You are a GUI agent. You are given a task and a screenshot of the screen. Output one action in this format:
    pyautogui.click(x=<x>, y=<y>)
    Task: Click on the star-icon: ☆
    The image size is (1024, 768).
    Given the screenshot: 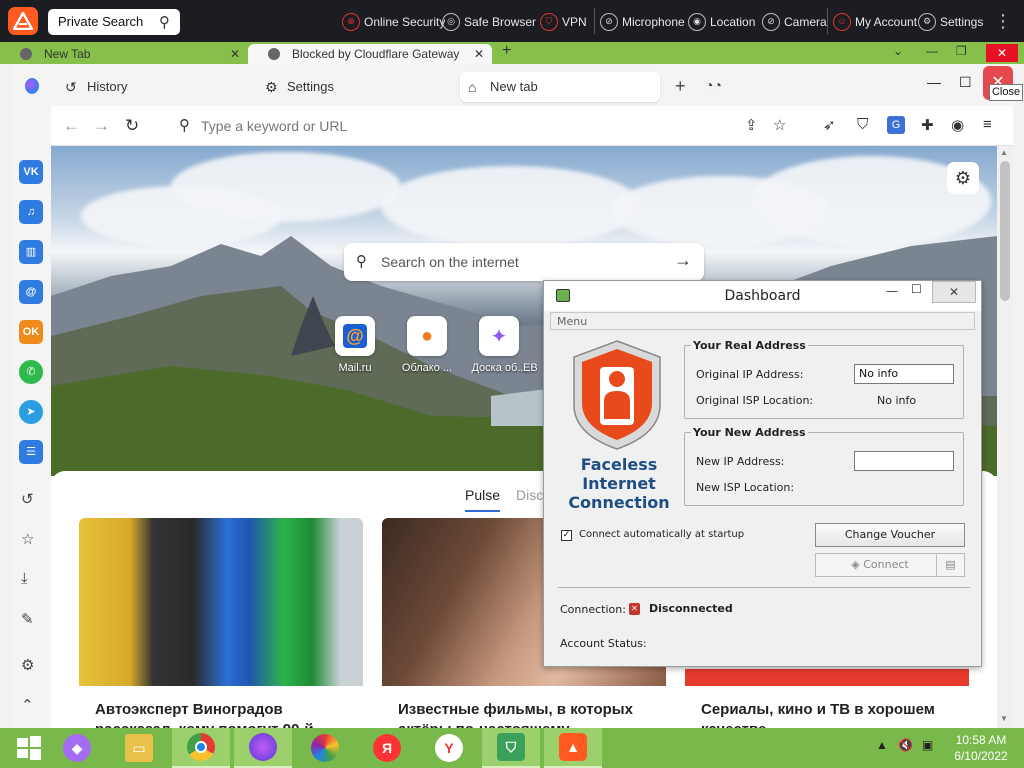 What is the action you would take?
    pyautogui.click(x=27, y=539)
    